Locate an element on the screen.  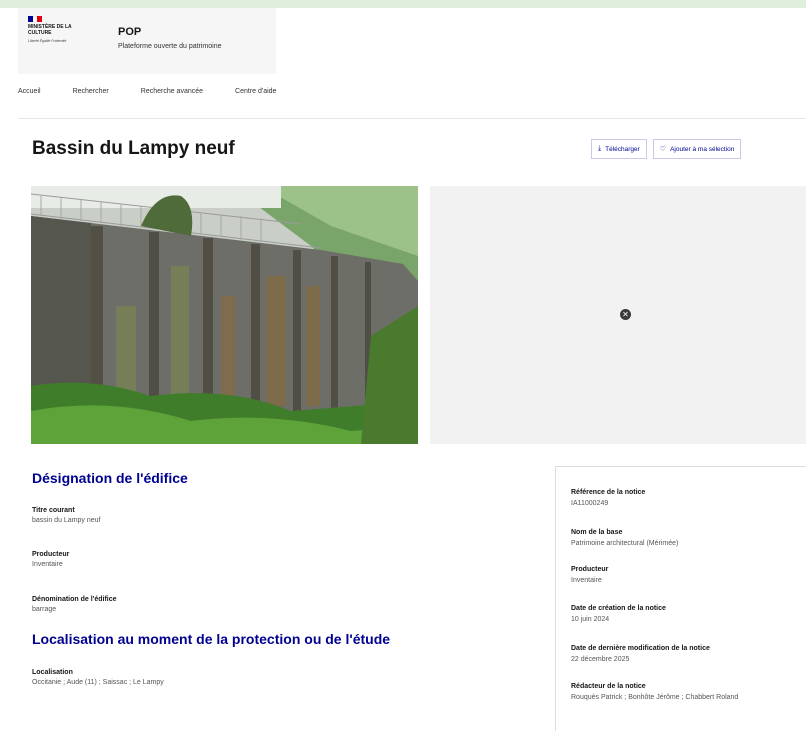
info-label: Référence de la notice is located at coordinates (608, 492).